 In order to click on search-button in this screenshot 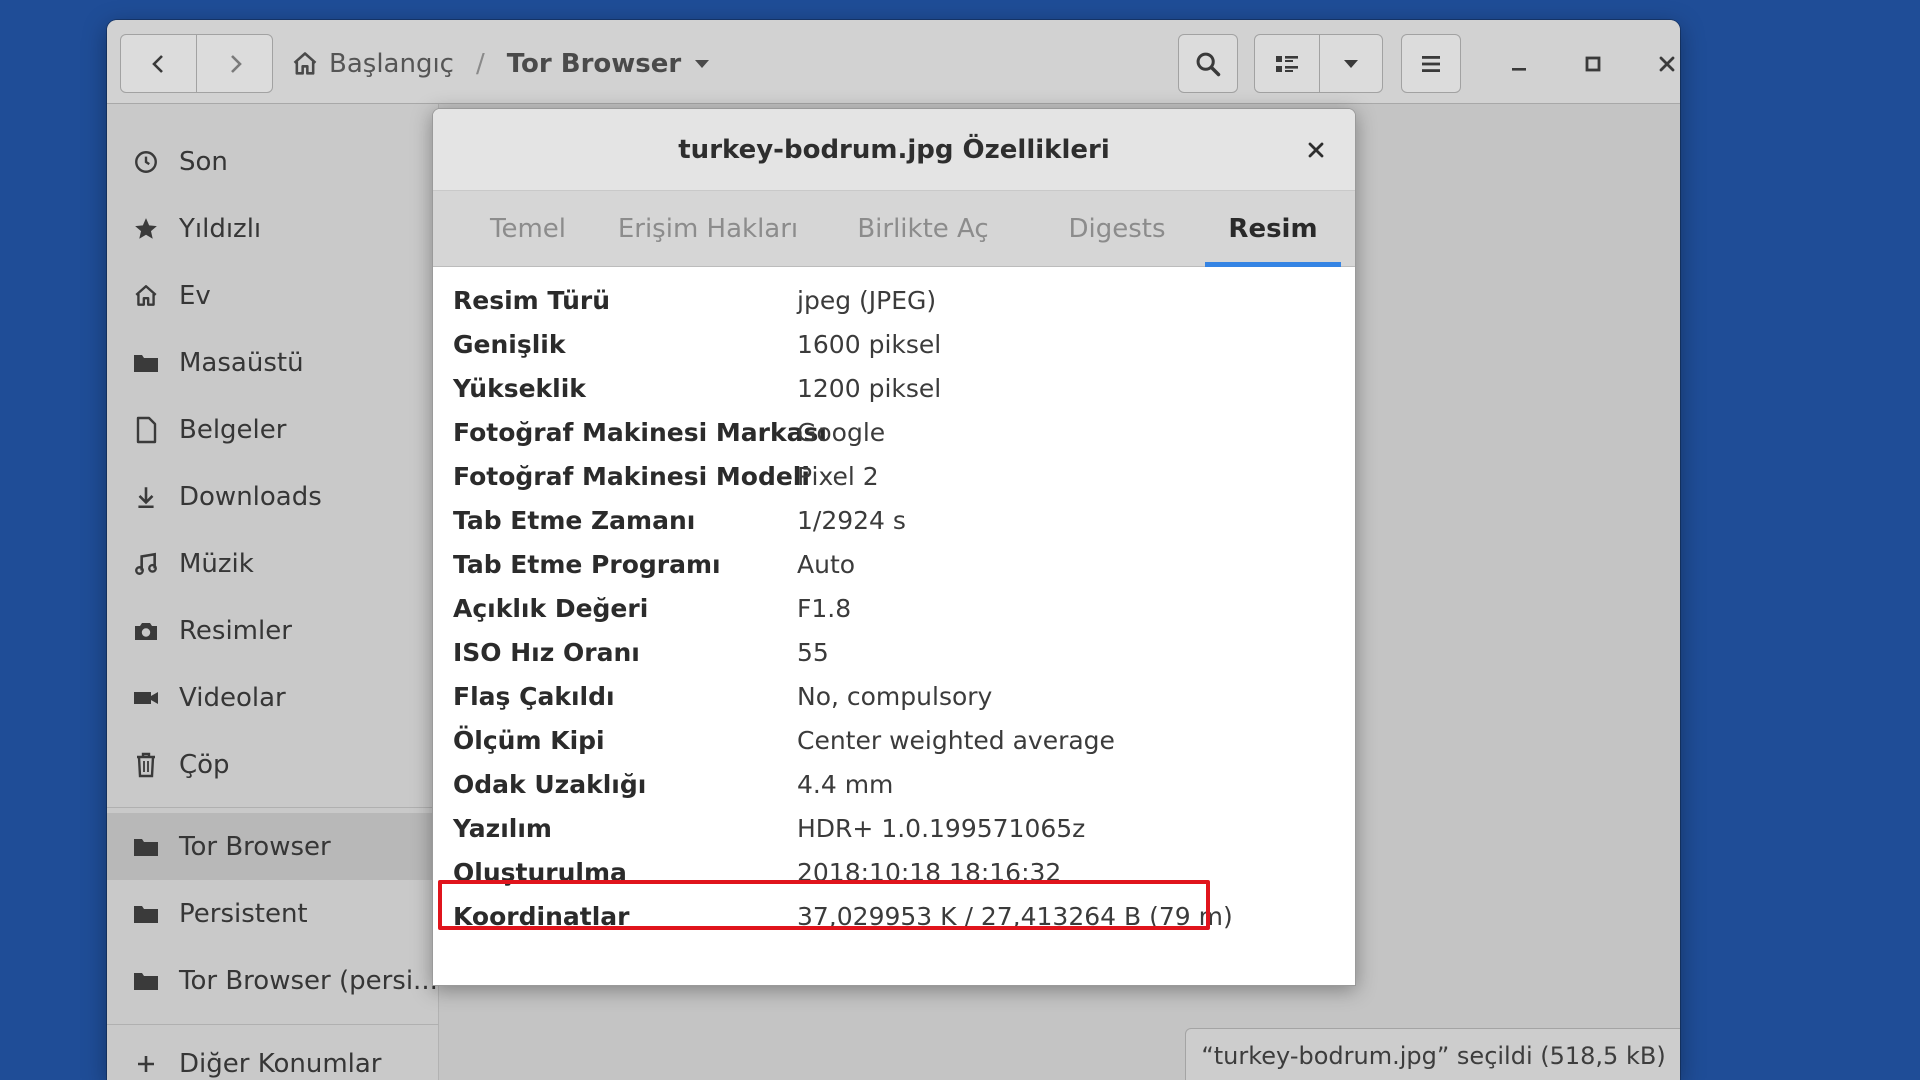, I will do `click(1208, 63)`.